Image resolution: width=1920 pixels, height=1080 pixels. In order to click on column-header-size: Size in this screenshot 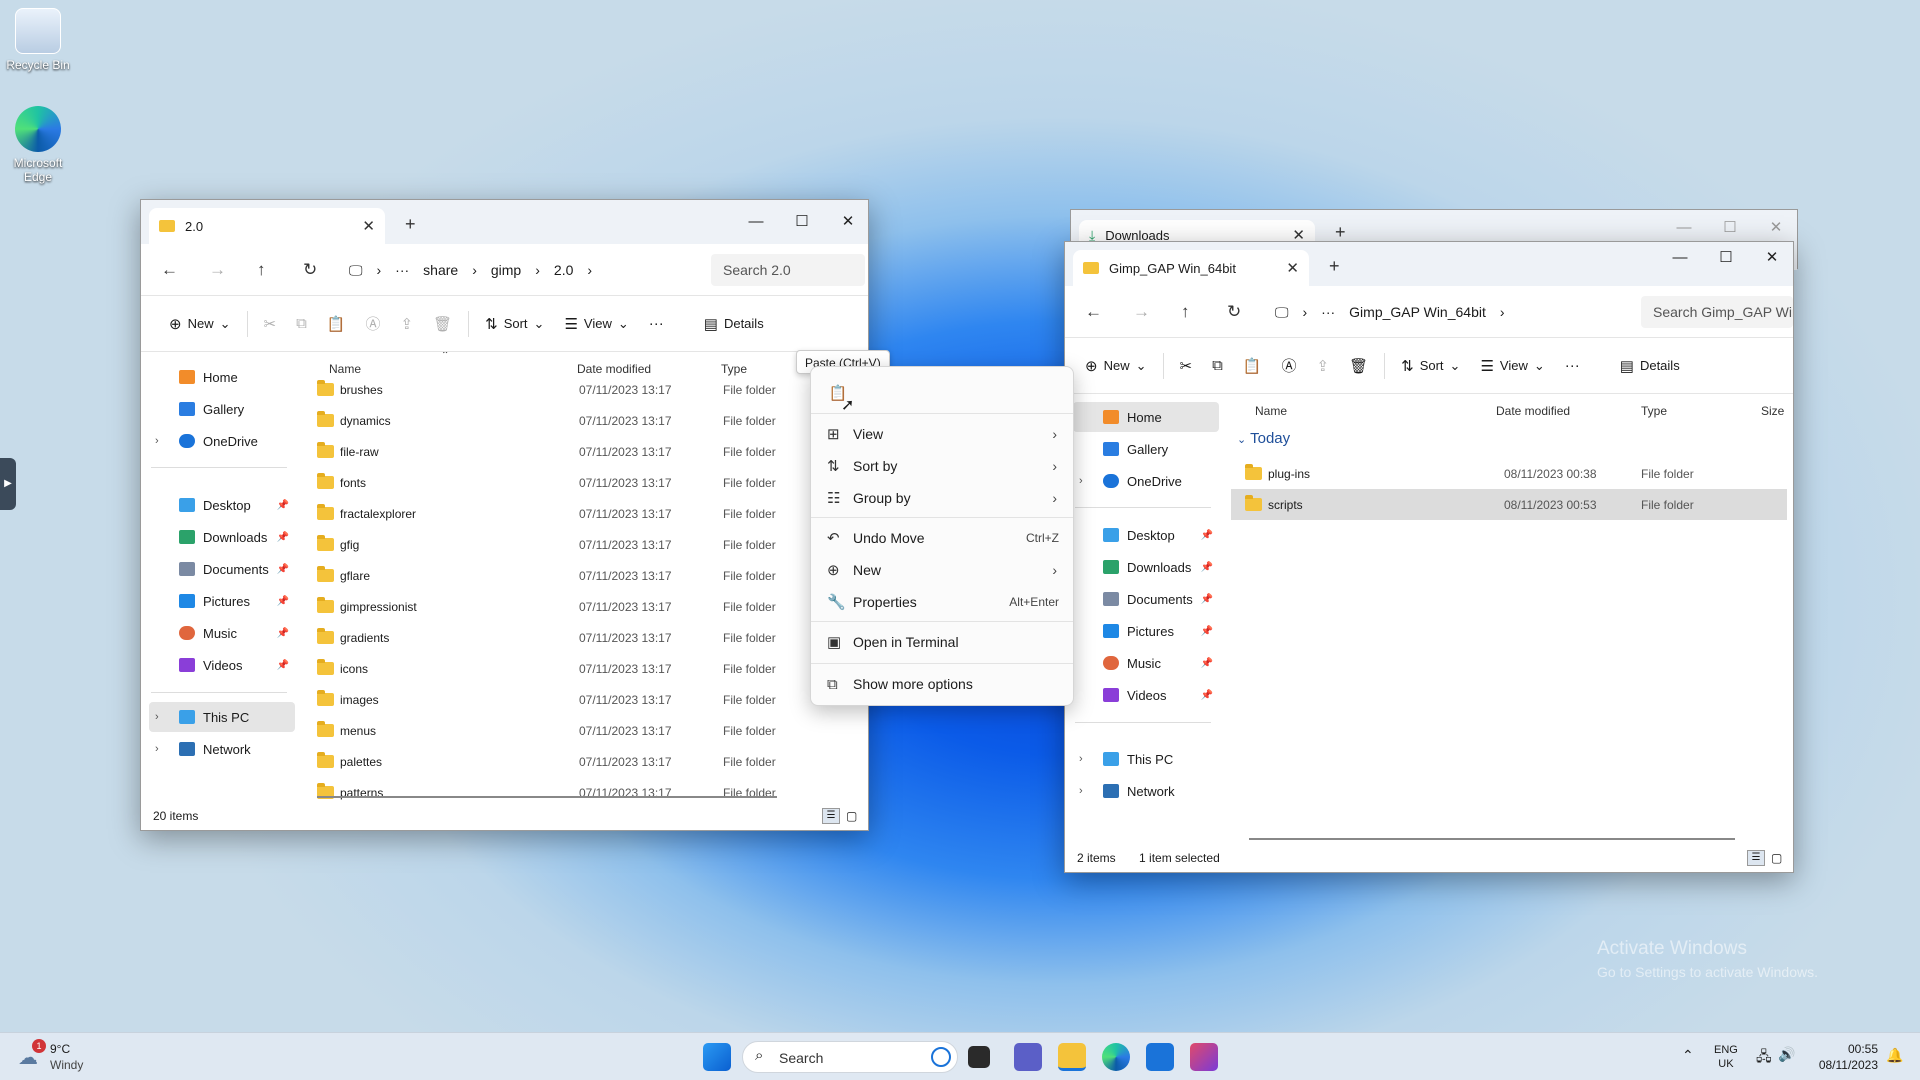, I will do `click(1772, 411)`.